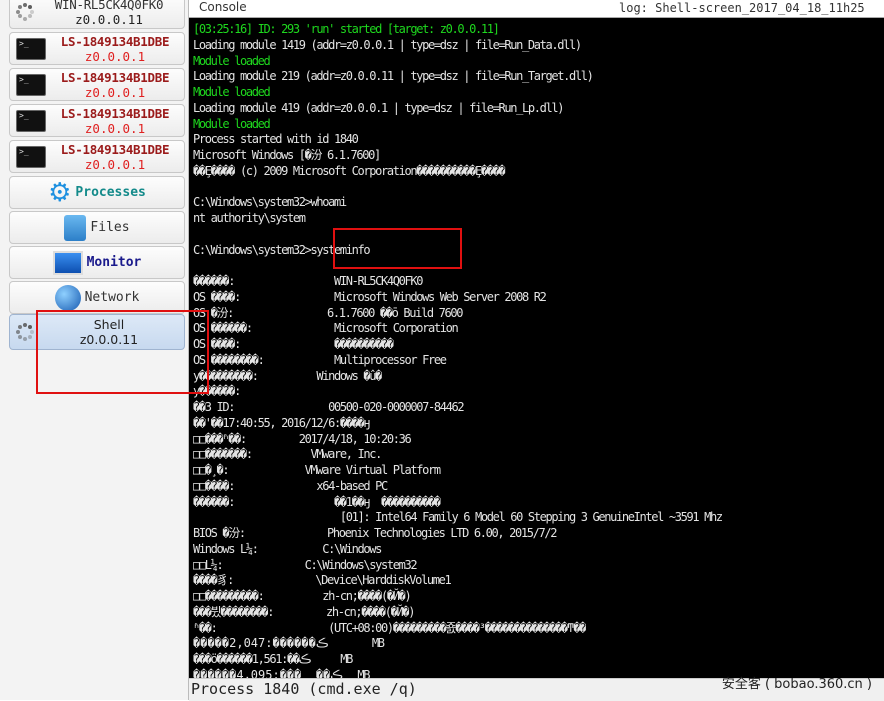 Image resolution: width=884 pixels, height=701 pixels. What do you see at coordinates (282, 422) in the screenshot?
I see `console-line: ��'��17:40:55, 2016/12/6:����ӈ` at bounding box center [282, 422].